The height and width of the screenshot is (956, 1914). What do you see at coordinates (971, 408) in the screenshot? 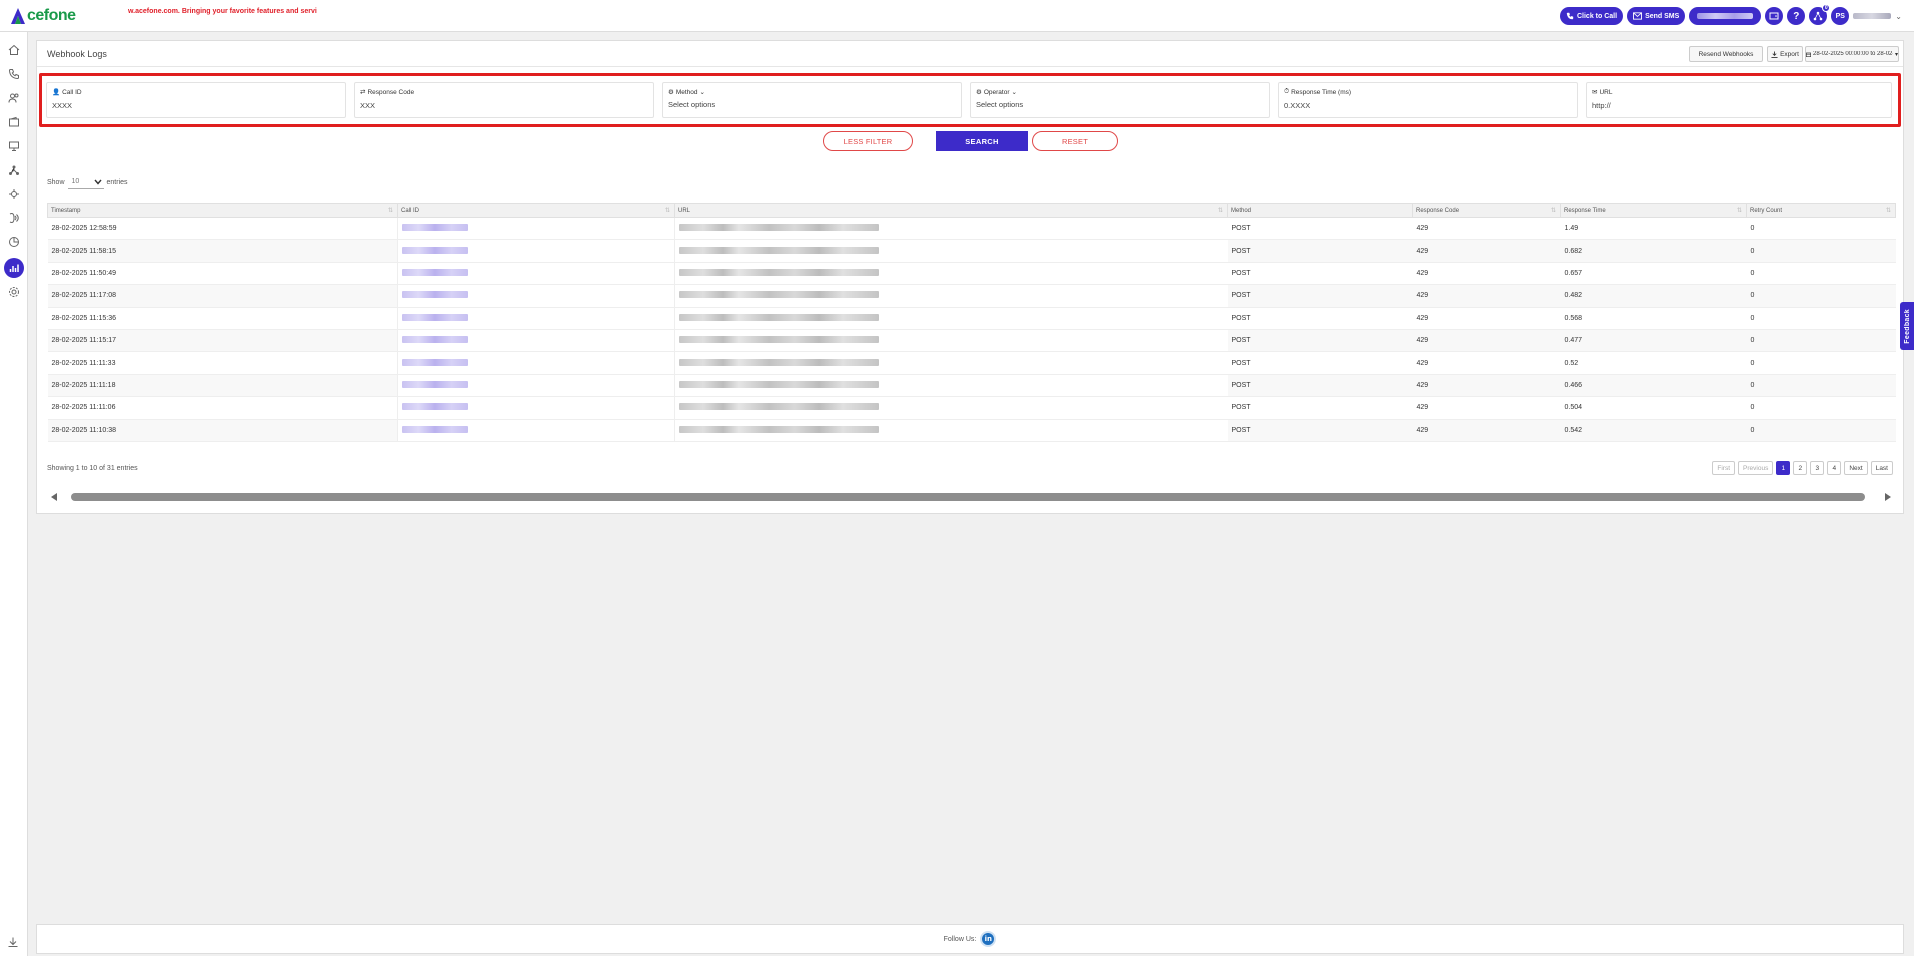
I see `table-row: 28-02-2025 11:11:06 POST 429 0.504 0` at bounding box center [971, 408].